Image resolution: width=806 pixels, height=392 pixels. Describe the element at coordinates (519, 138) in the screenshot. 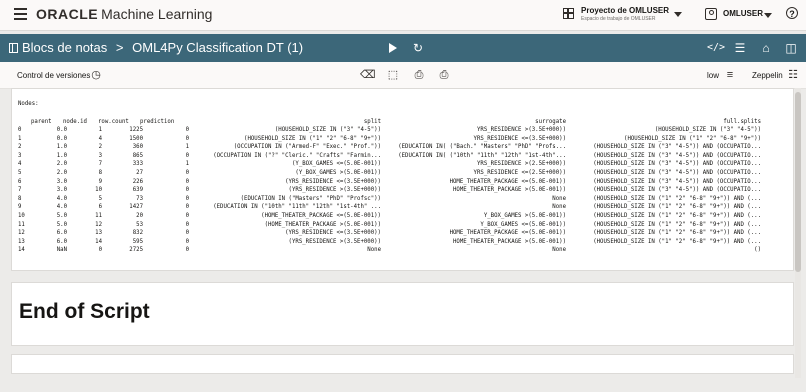

I see `table-cell: YRS_RESIDENCE <=(3.5E+000))` at that location.